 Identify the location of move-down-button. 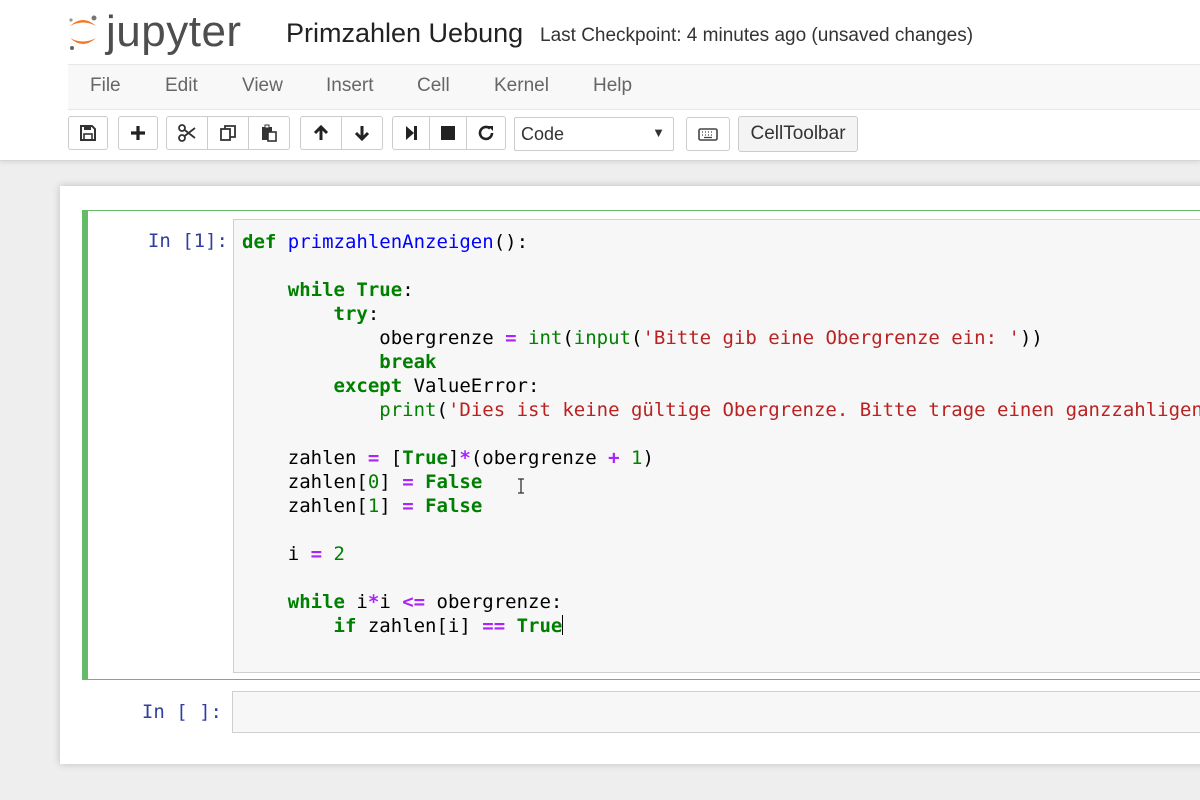
(362, 133).